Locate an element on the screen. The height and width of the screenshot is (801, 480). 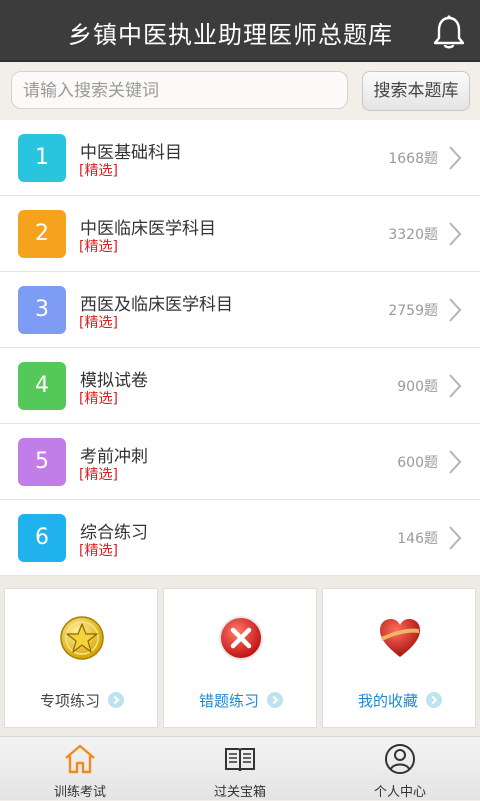
book-icon is located at coordinates (240, 760).